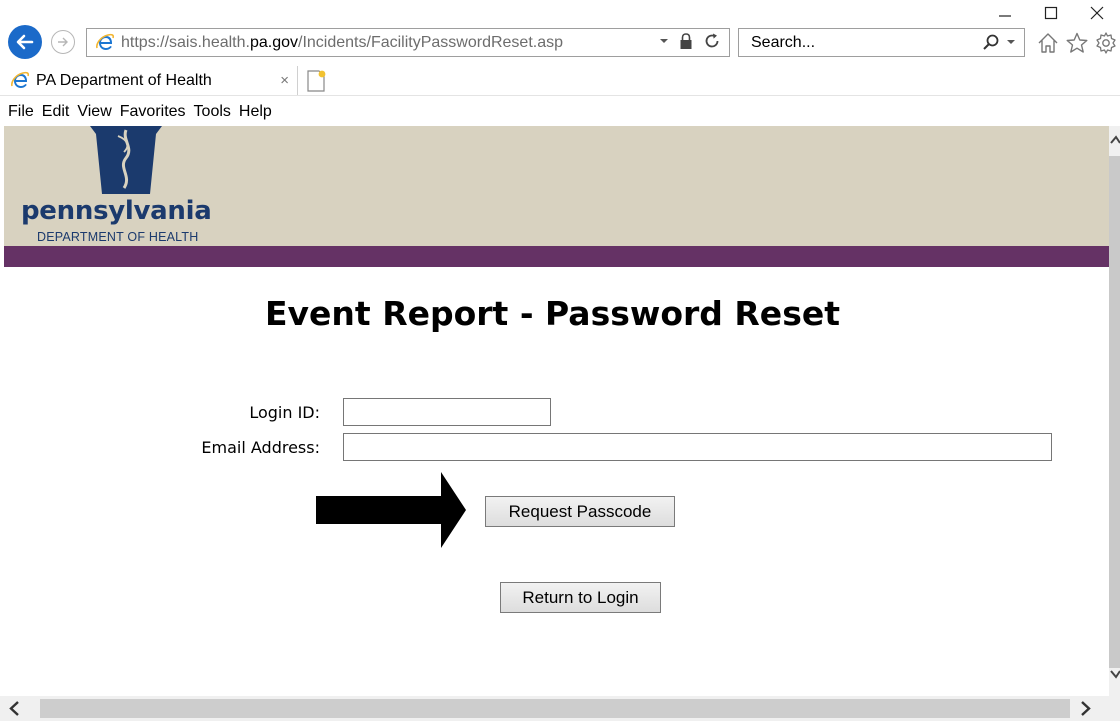 This screenshot has height=721, width=1120. What do you see at coordinates (859, 42) in the screenshot?
I see `search-input` at bounding box center [859, 42].